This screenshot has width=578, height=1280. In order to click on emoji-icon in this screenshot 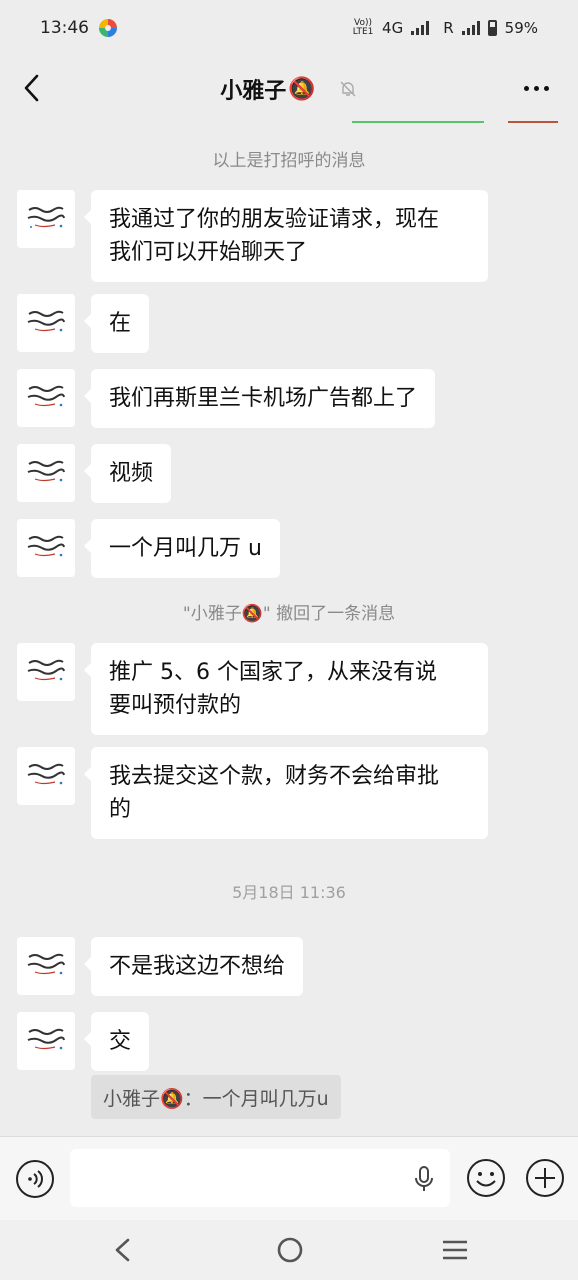, I will do `click(486, 1178)`.